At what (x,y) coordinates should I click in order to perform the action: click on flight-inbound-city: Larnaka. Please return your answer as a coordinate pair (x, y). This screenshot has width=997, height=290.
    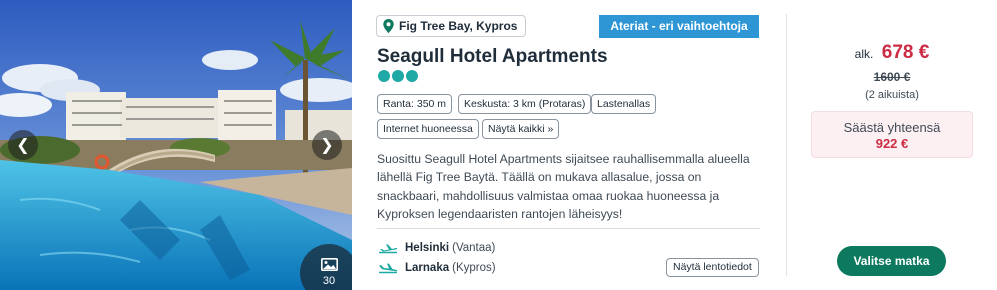
    Looking at the image, I should click on (427, 268).